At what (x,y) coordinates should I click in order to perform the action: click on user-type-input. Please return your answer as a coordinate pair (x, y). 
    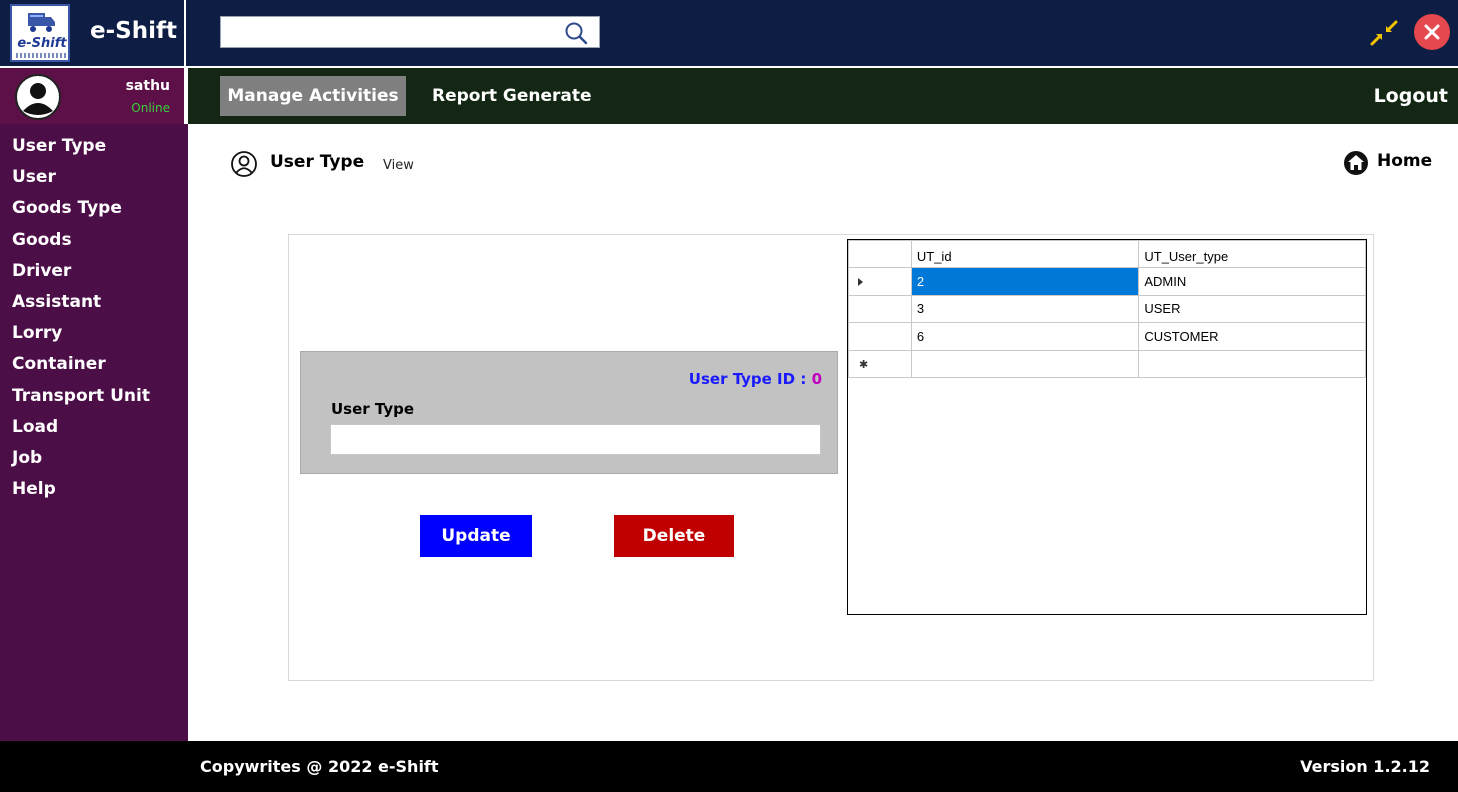
    Looking at the image, I should click on (575, 439).